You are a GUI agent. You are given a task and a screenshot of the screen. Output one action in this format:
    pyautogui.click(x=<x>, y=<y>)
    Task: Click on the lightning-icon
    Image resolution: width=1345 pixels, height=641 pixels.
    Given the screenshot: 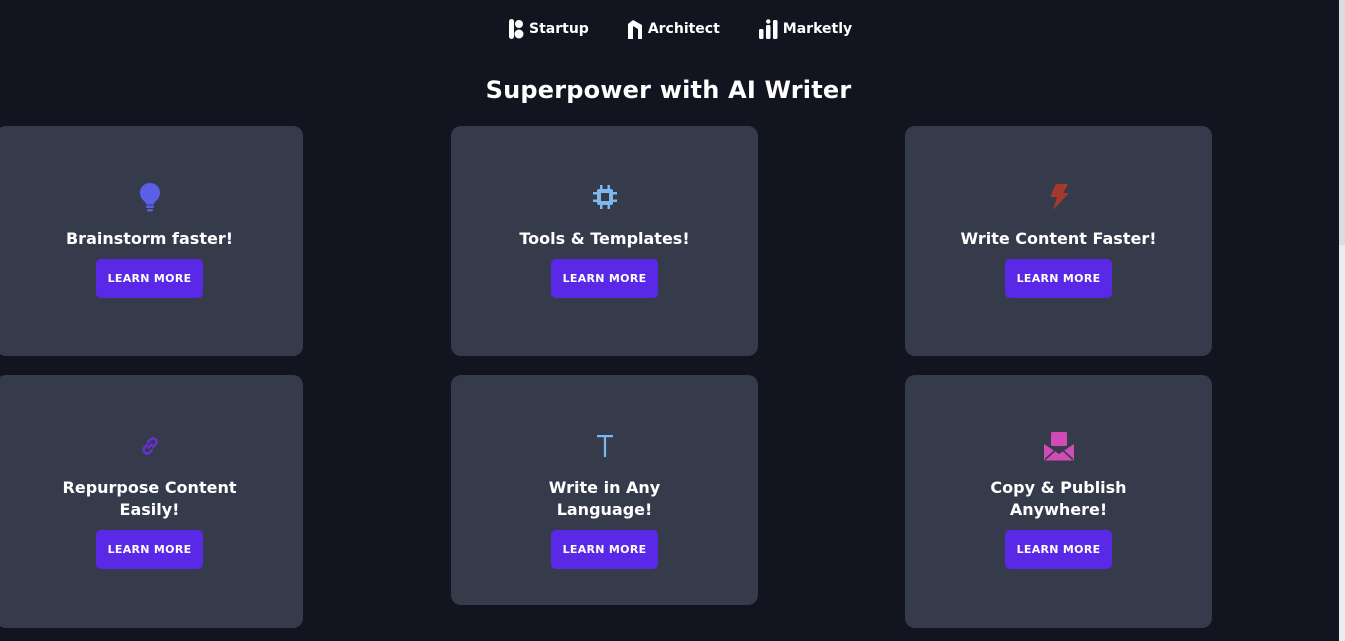 What is the action you would take?
    pyautogui.click(x=1059, y=197)
    